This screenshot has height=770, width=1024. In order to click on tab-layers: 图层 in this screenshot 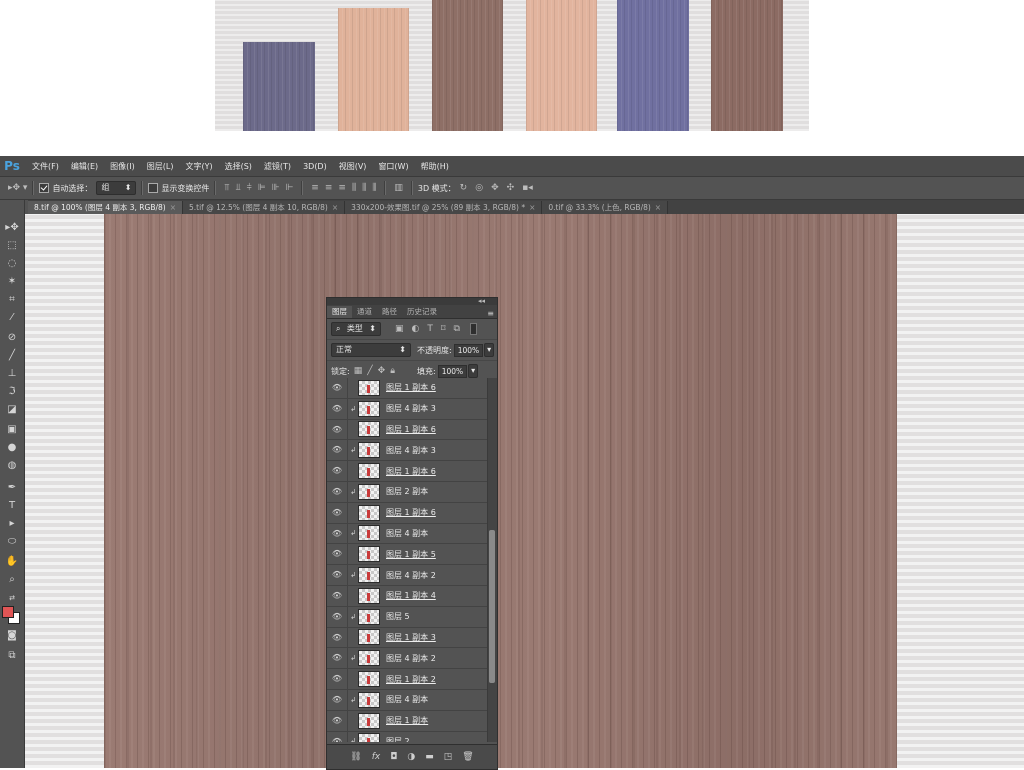, I will do `click(339, 312)`.